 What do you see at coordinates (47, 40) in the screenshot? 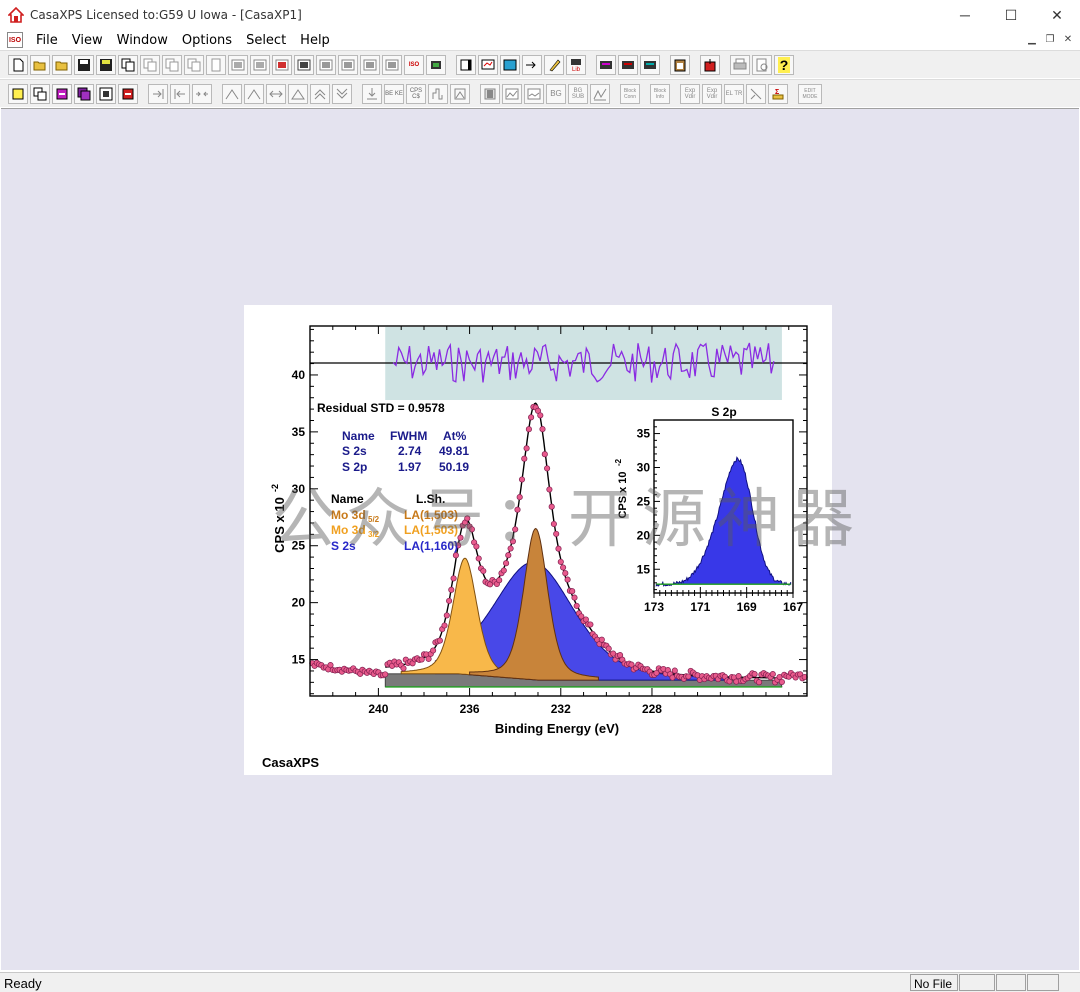
I see `menu-file: File` at bounding box center [47, 40].